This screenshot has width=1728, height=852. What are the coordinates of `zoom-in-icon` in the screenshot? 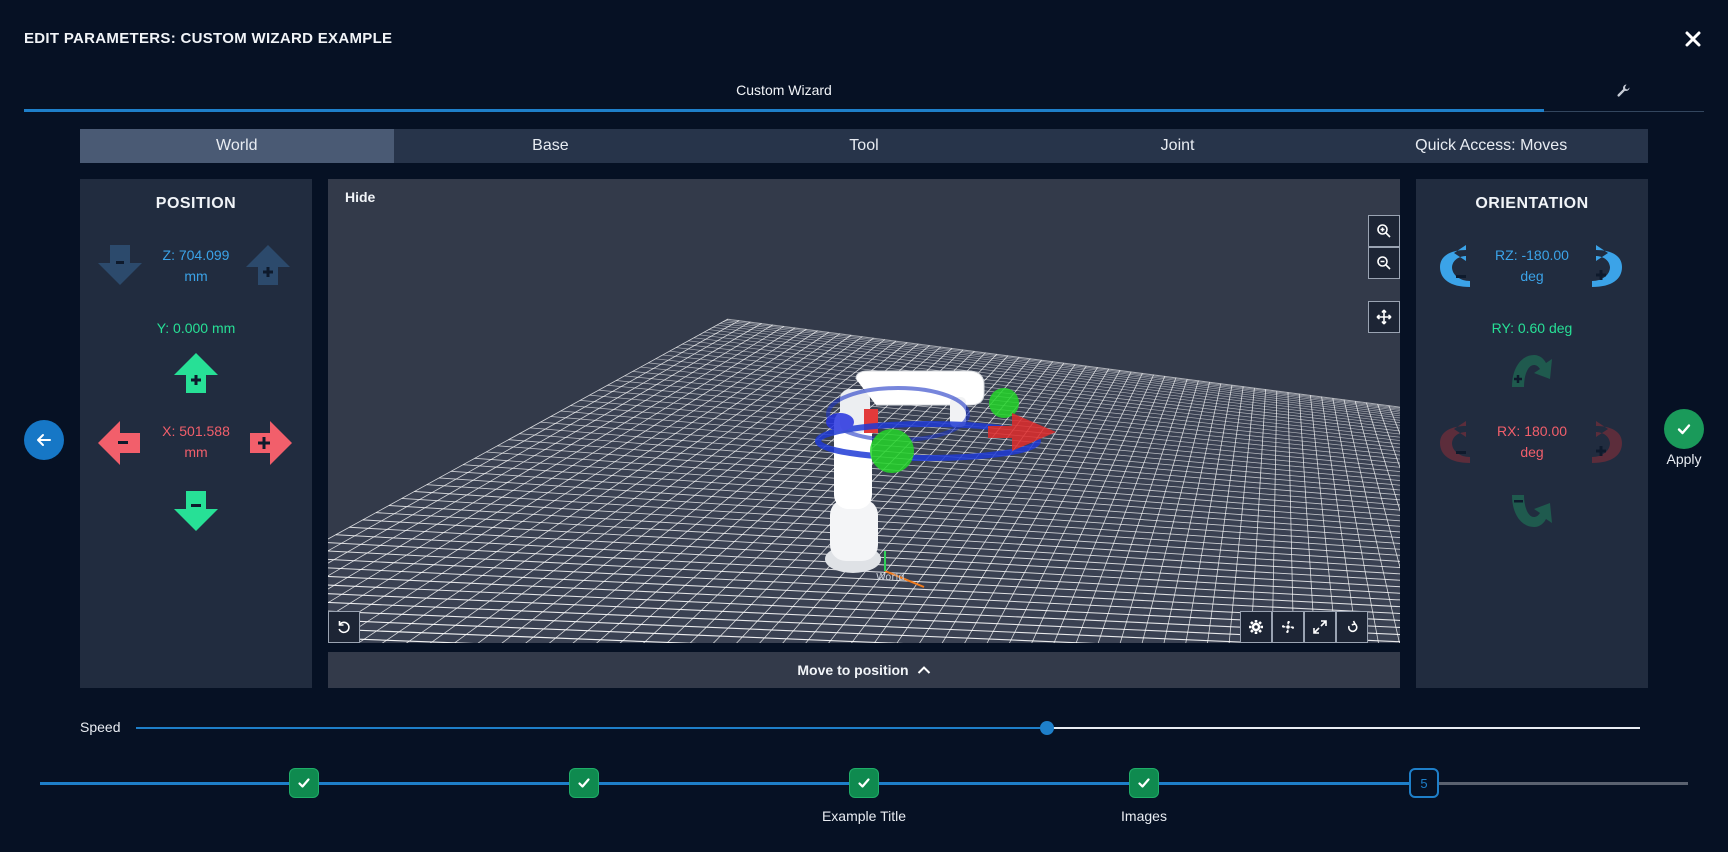 It's located at (1384, 231).